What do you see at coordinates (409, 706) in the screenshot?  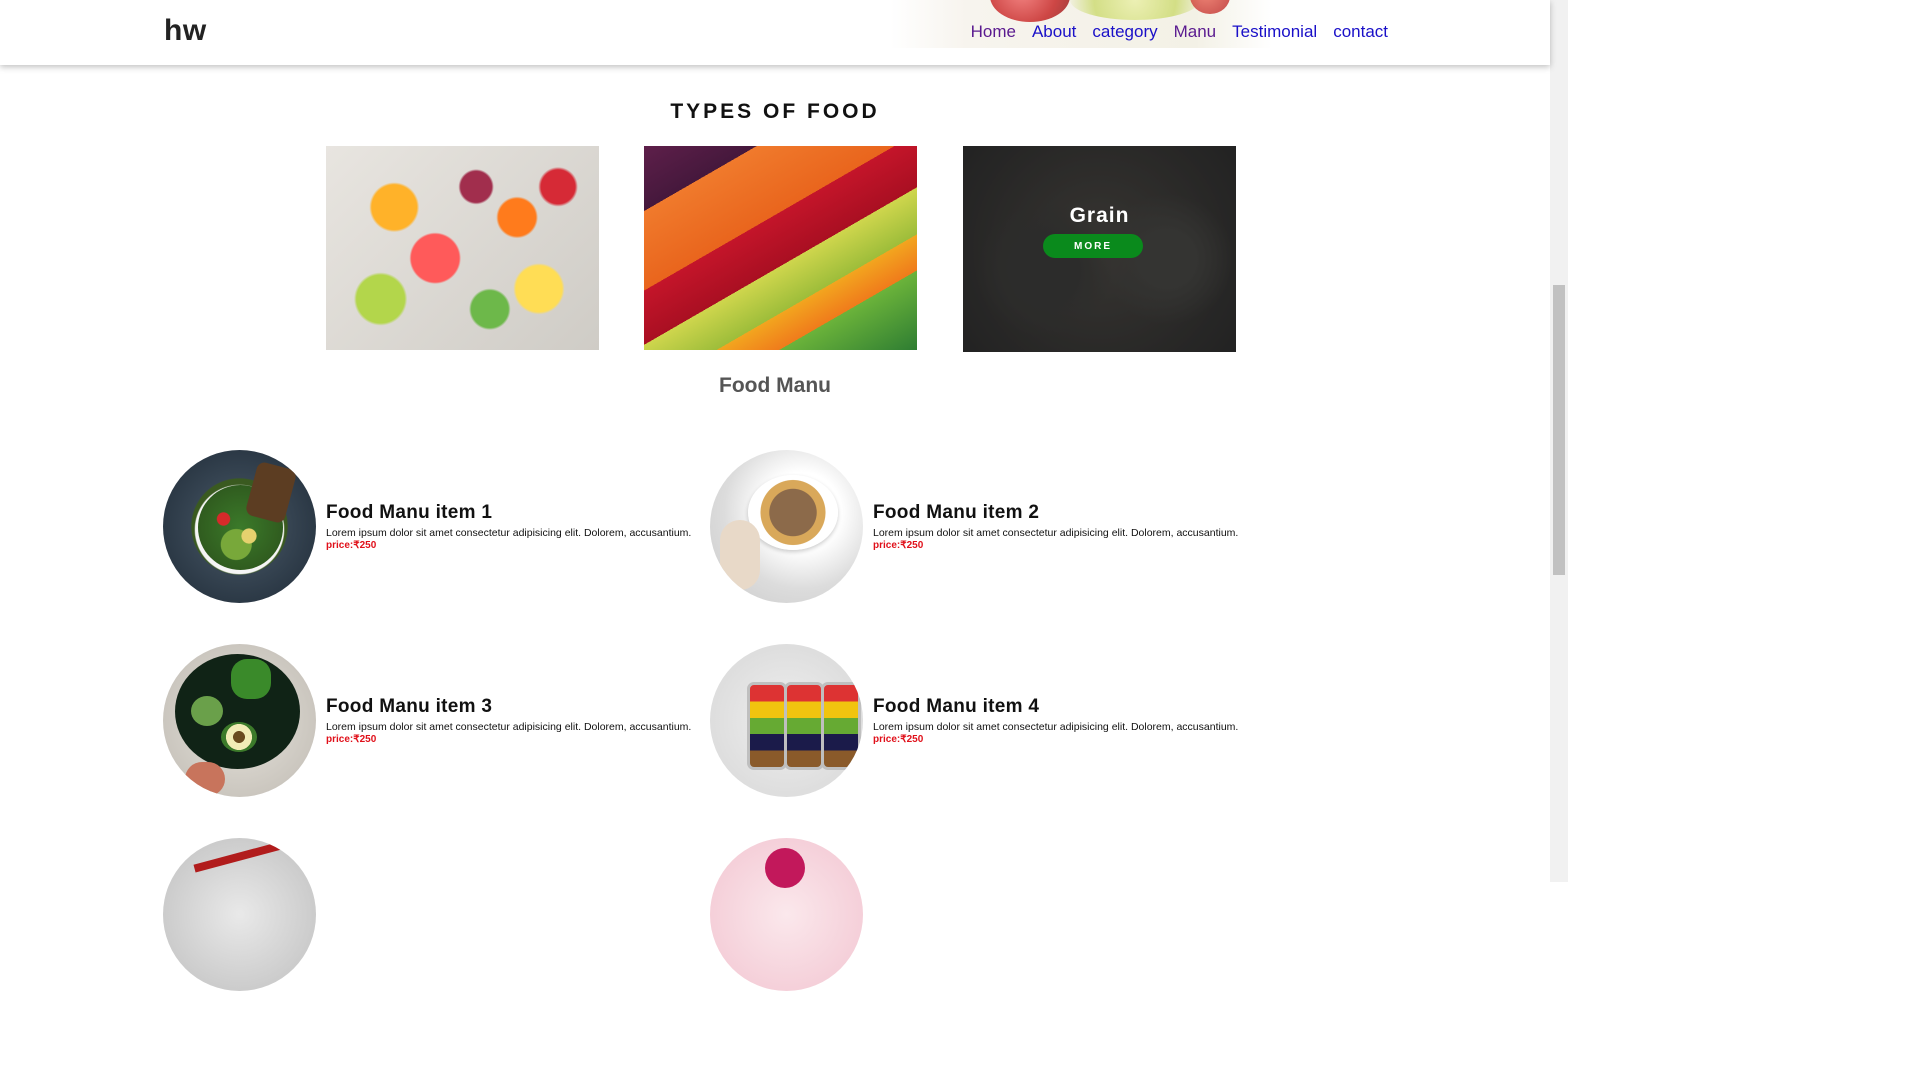 I see `menu-item-title: Food Manu item 3` at bounding box center [409, 706].